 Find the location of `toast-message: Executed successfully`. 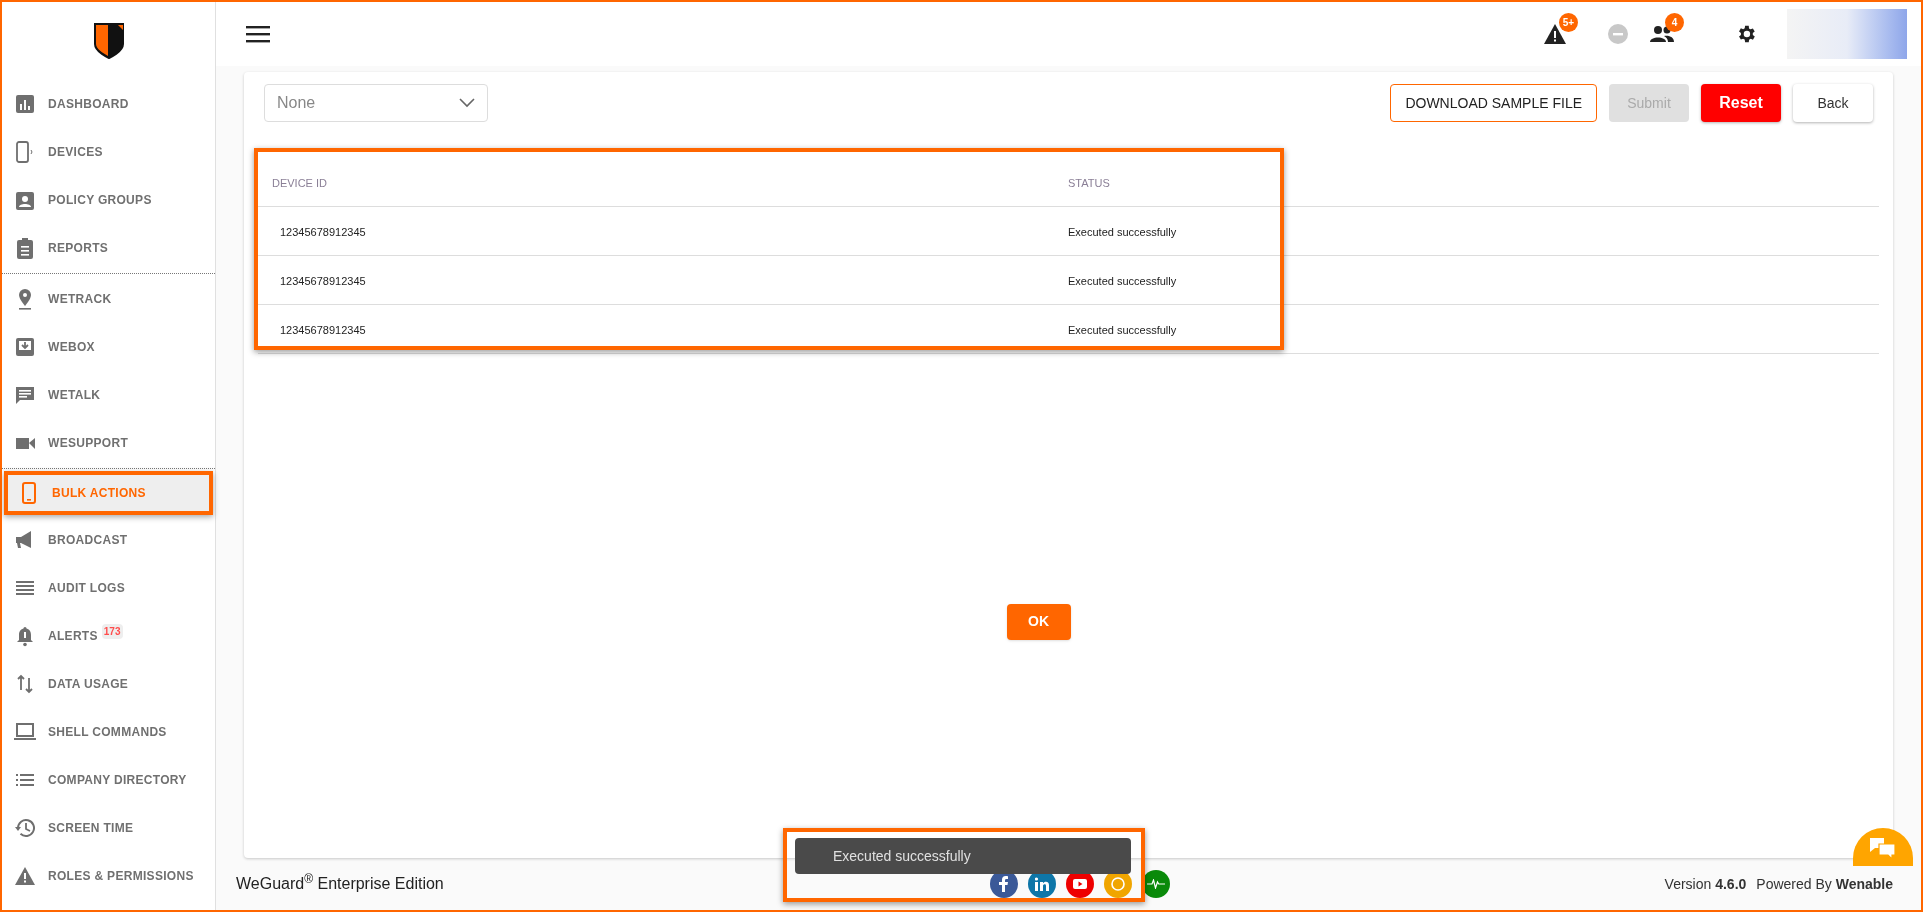

toast-message: Executed successfully is located at coordinates (963, 856).